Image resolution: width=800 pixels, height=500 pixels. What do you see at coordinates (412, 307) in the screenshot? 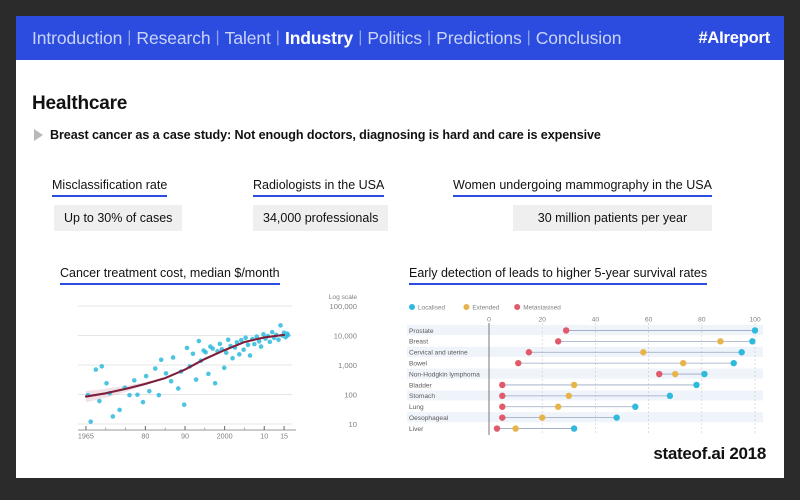
I see `legend-marker-localised` at bounding box center [412, 307].